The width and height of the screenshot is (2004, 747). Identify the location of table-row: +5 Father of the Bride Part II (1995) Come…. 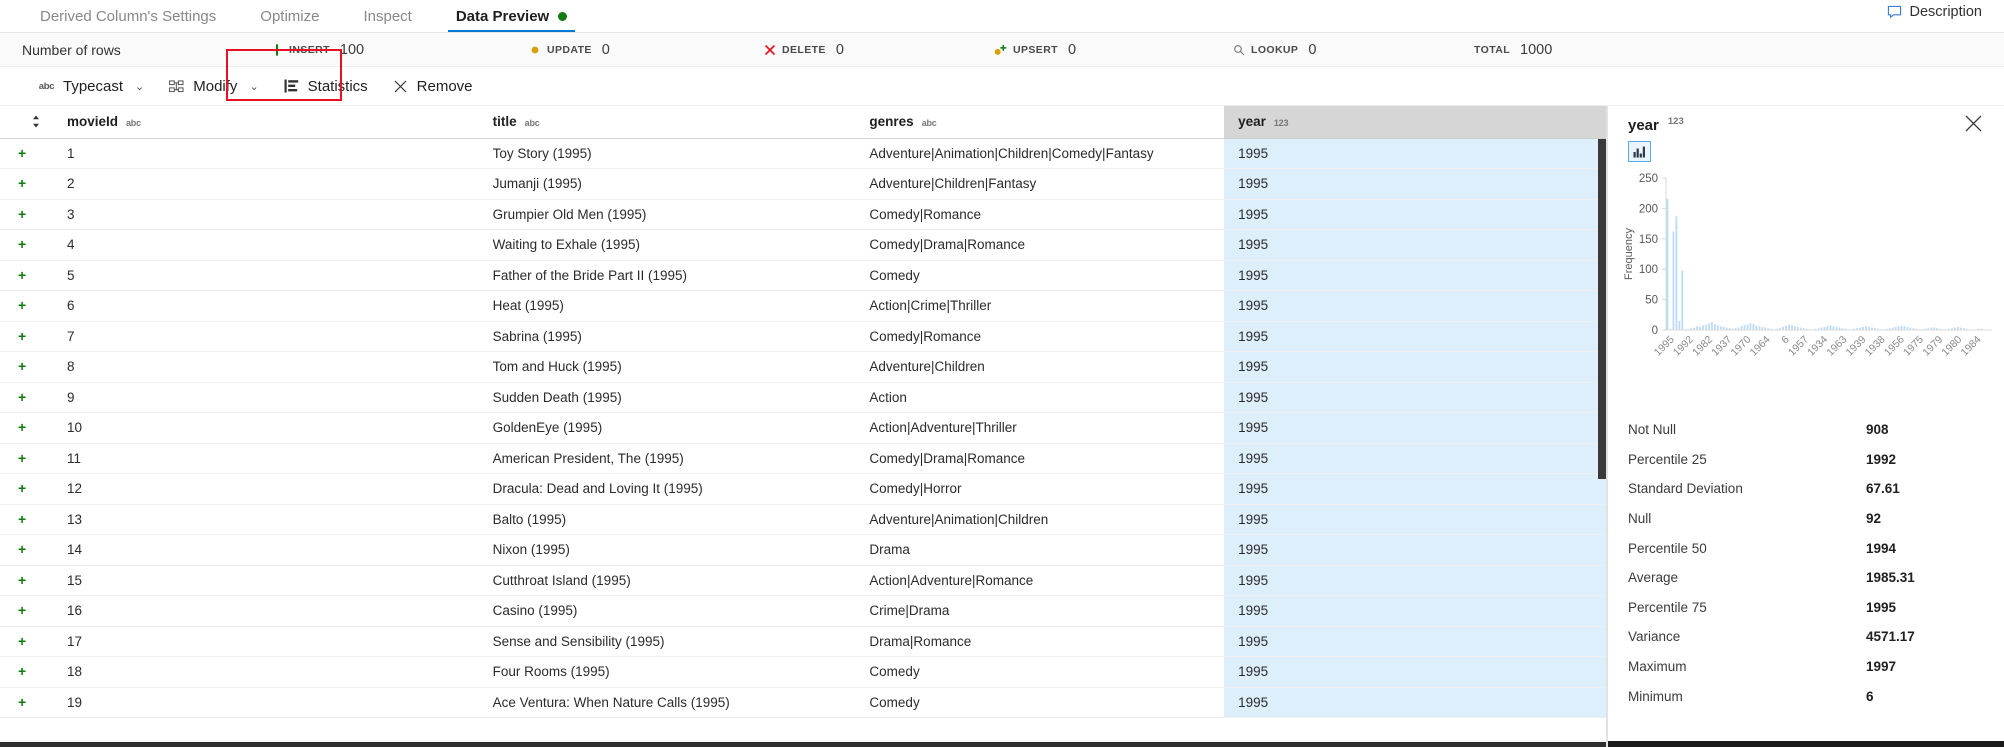
(803, 275).